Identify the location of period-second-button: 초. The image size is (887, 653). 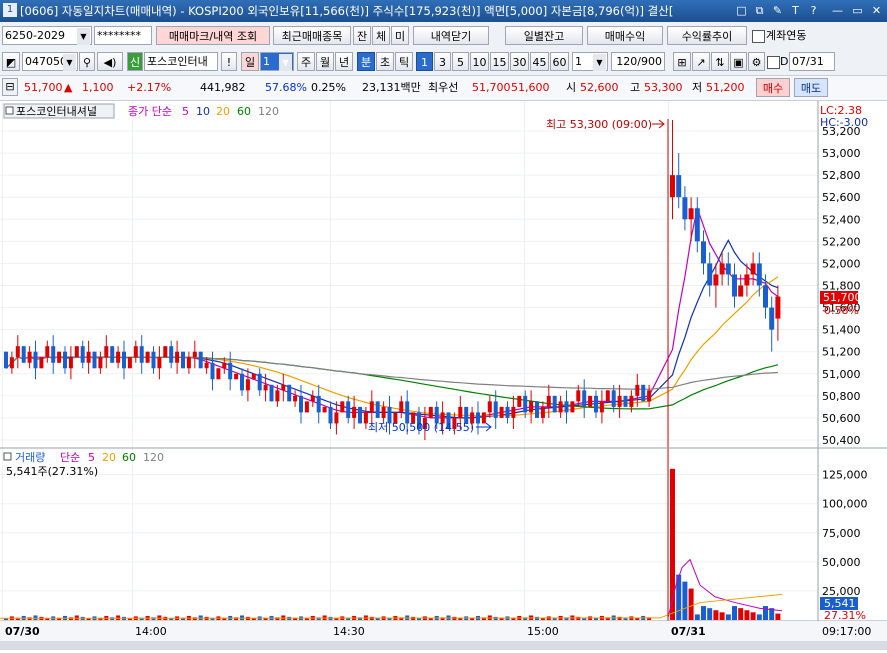
(385, 61).